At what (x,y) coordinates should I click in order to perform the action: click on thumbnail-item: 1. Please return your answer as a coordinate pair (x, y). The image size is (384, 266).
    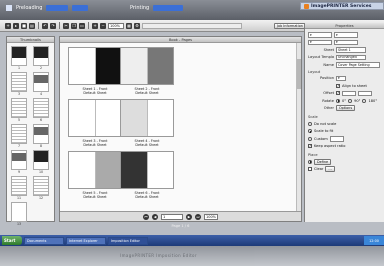
    Looking at the image, I should click on (19, 58).